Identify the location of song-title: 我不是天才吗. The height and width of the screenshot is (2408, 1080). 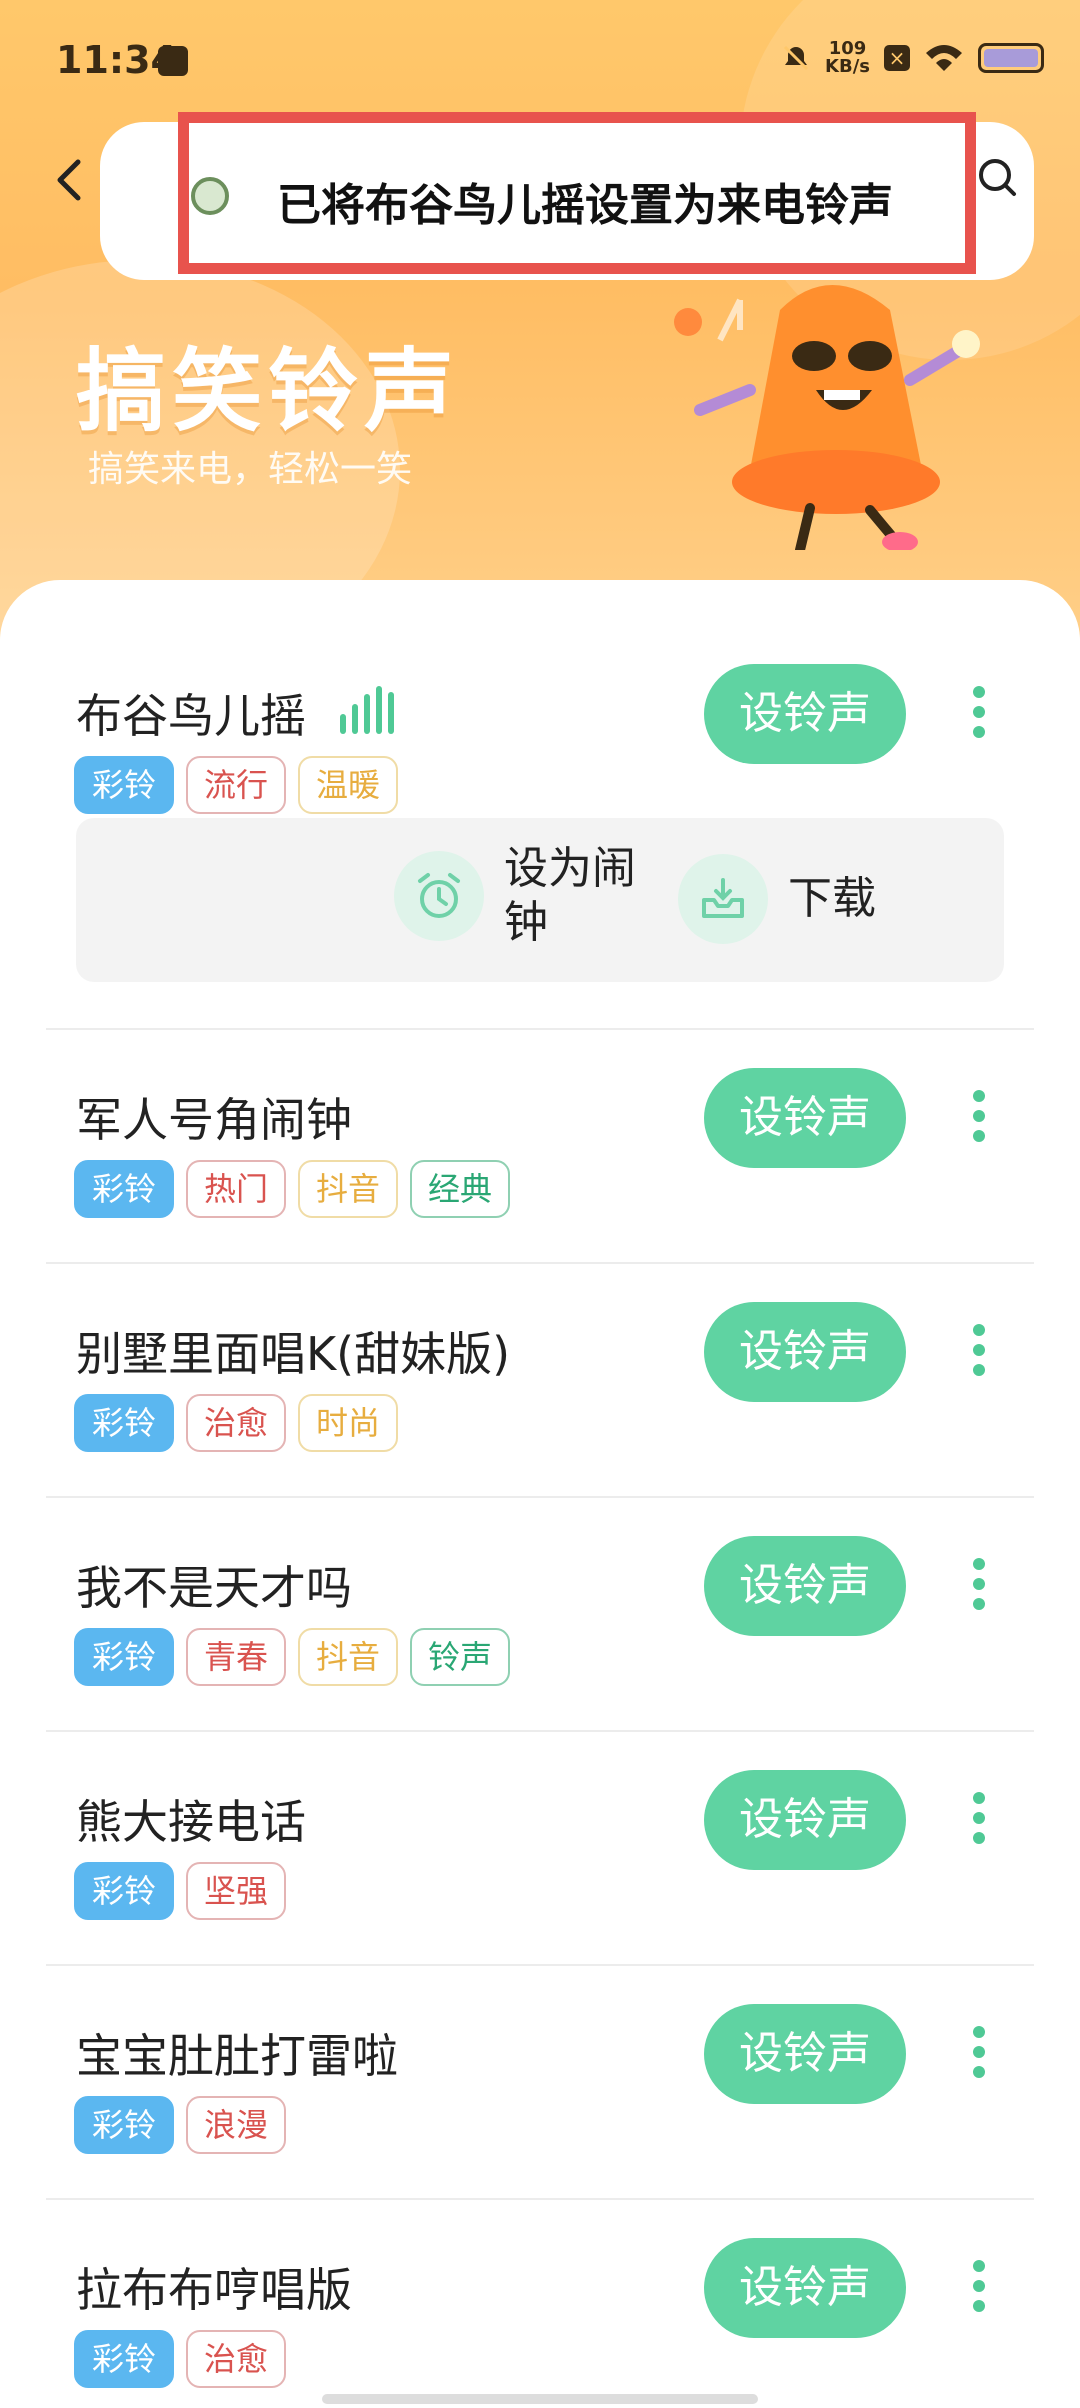
(214, 1588).